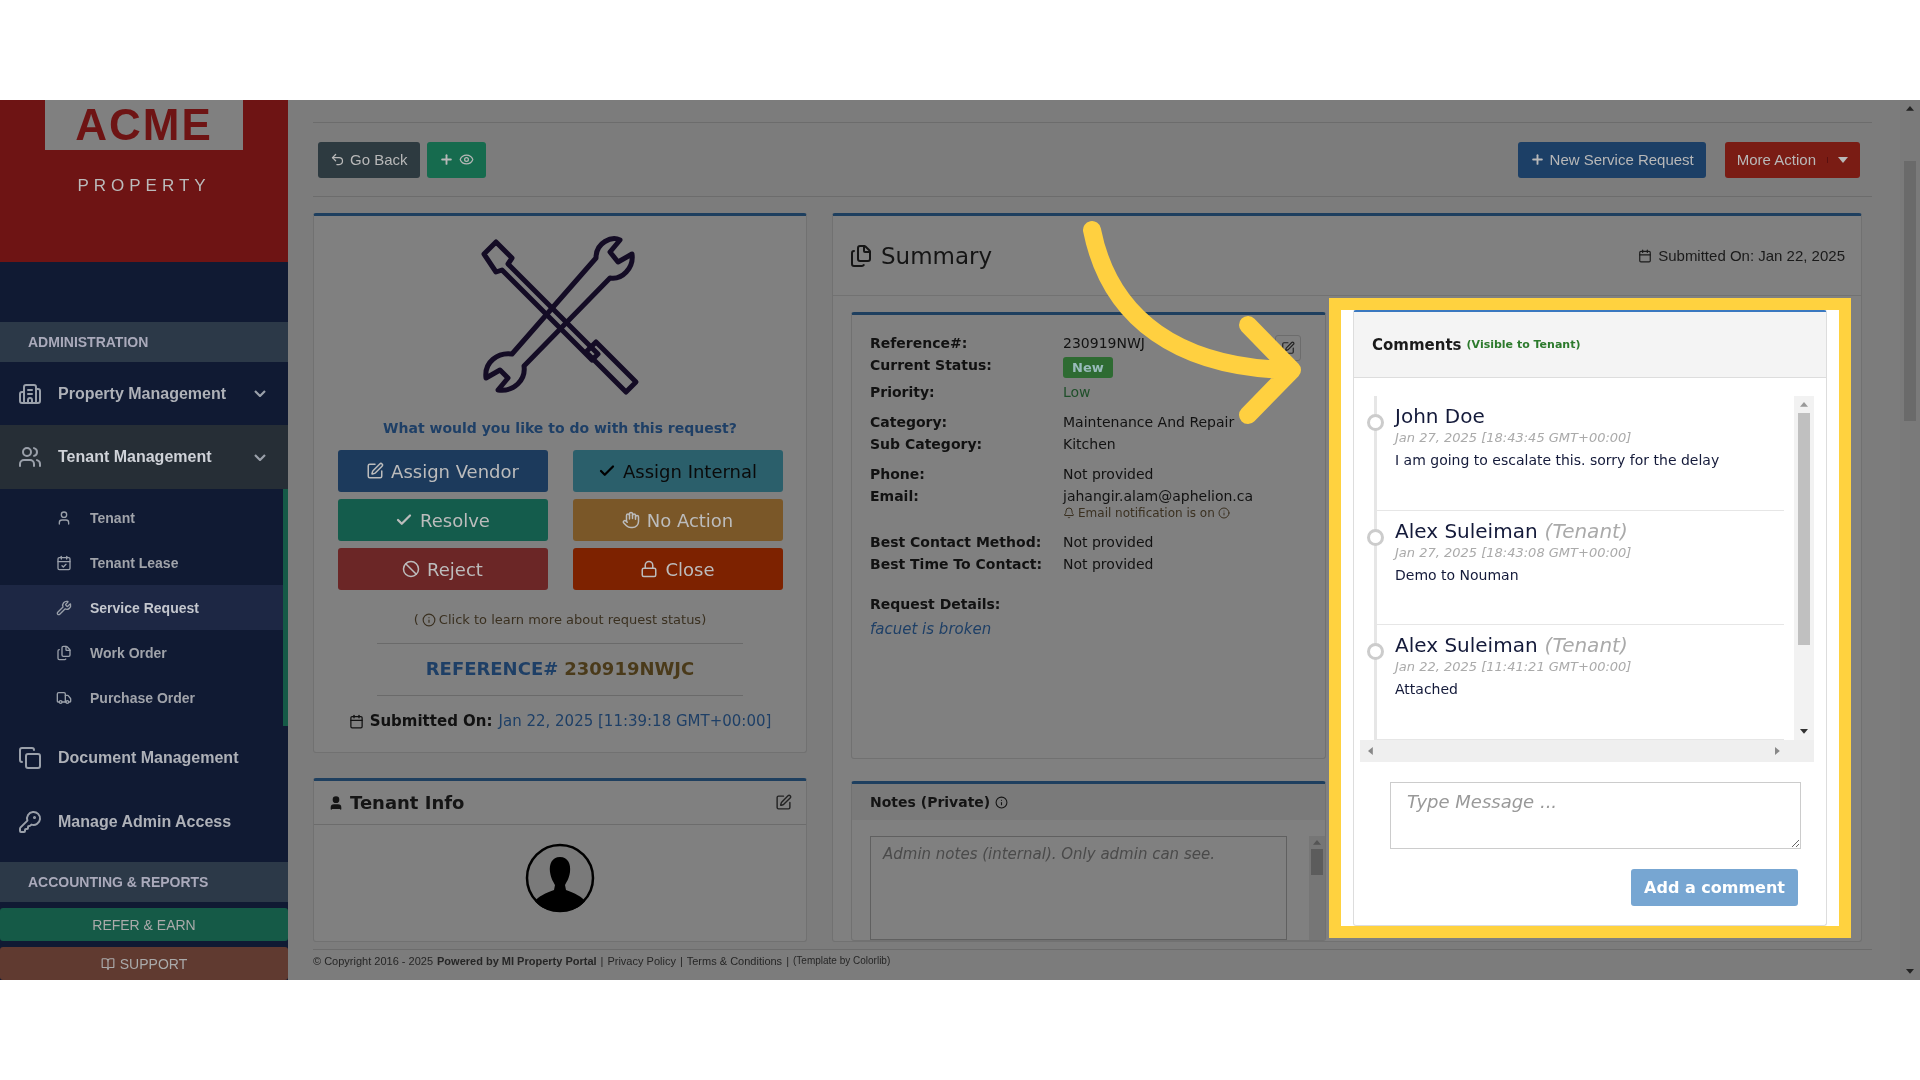 The width and height of the screenshot is (1920, 1080). Describe the element at coordinates (930, 802) in the screenshot. I see `notes-title: Notes (Private)` at that location.